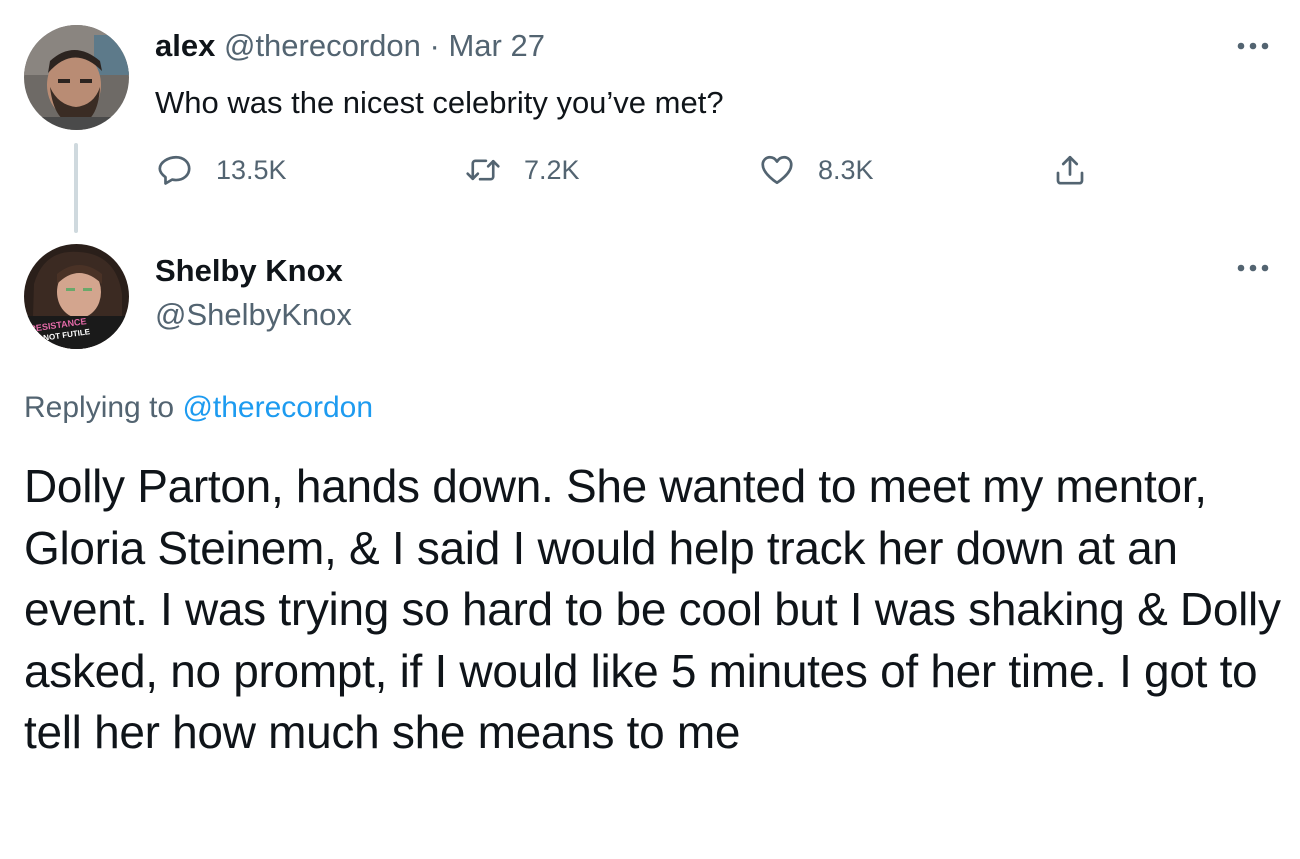 This screenshot has height=859, width=1300. Describe the element at coordinates (249, 271) in the screenshot. I see `reply-display-name: Shelby Knox` at that location.